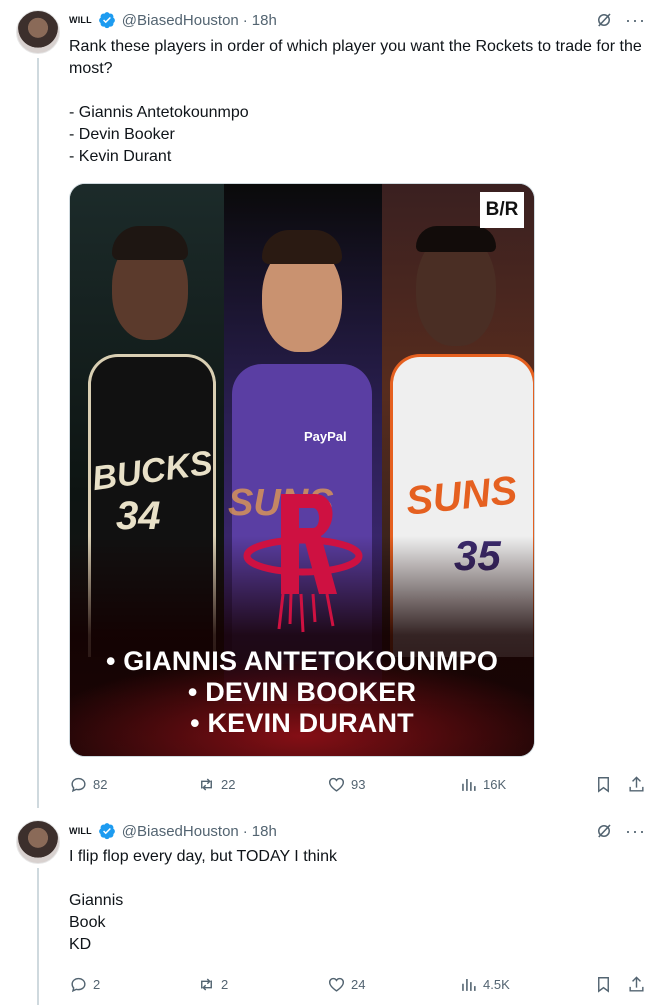  Describe the element at coordinates (262, 984) in the screenshot. I see `repost-button: 2` at that location.